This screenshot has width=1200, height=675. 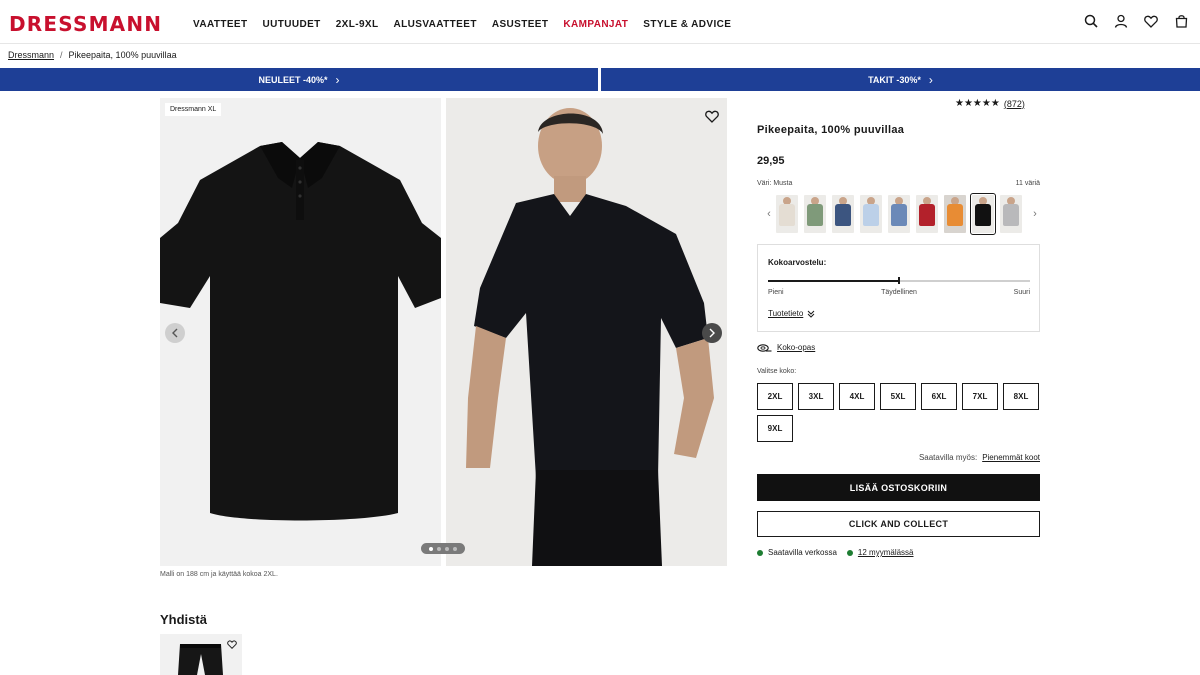 What do you see at coordinates (85, 24) in the screenshot?
I see `logo: DRESSMANN` at bounding box center [85, 24].